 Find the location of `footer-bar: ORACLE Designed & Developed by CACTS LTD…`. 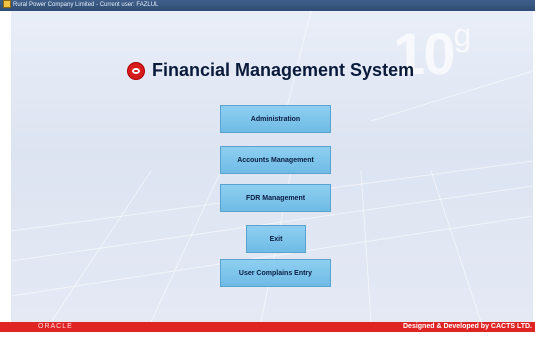

footer-bar: ORACLE Designed & Developed by CACTS LTD… is located at coordinates (267, 327).